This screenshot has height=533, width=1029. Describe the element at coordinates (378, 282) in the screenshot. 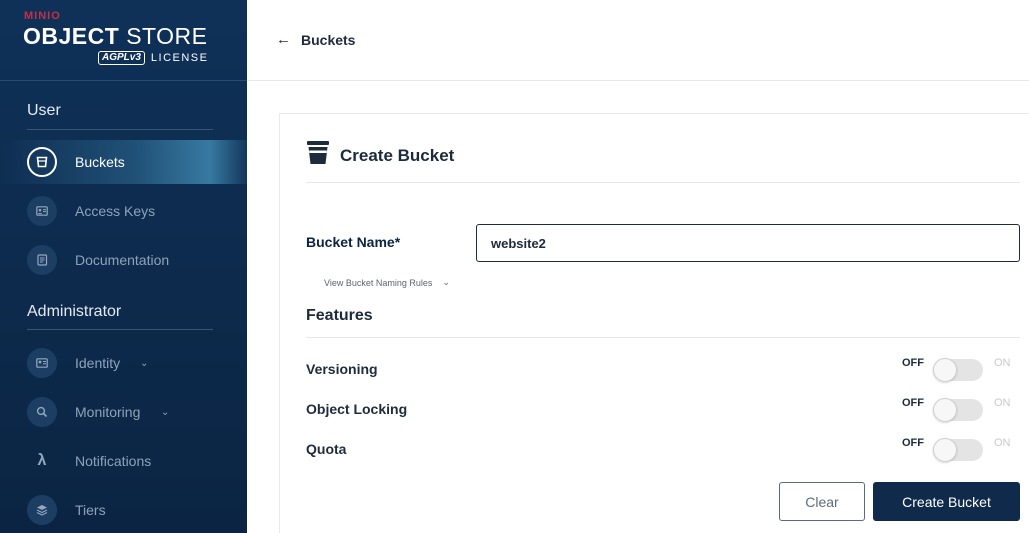

I see `naming-rules-label: View Bucket Naming Rules` at that location.